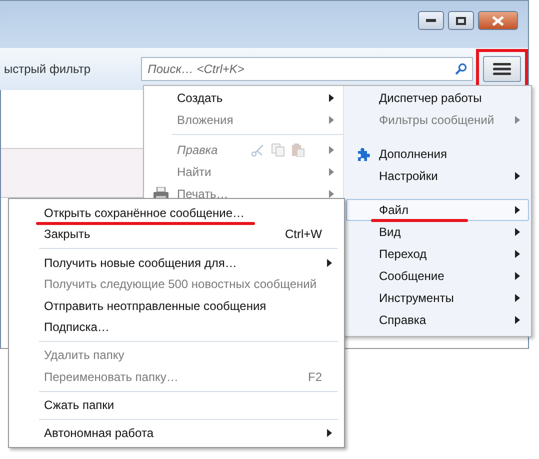 This screenshot has width=539, height=459. I want to click on shortcut-label: Ctrl+W, so click(303, 234).